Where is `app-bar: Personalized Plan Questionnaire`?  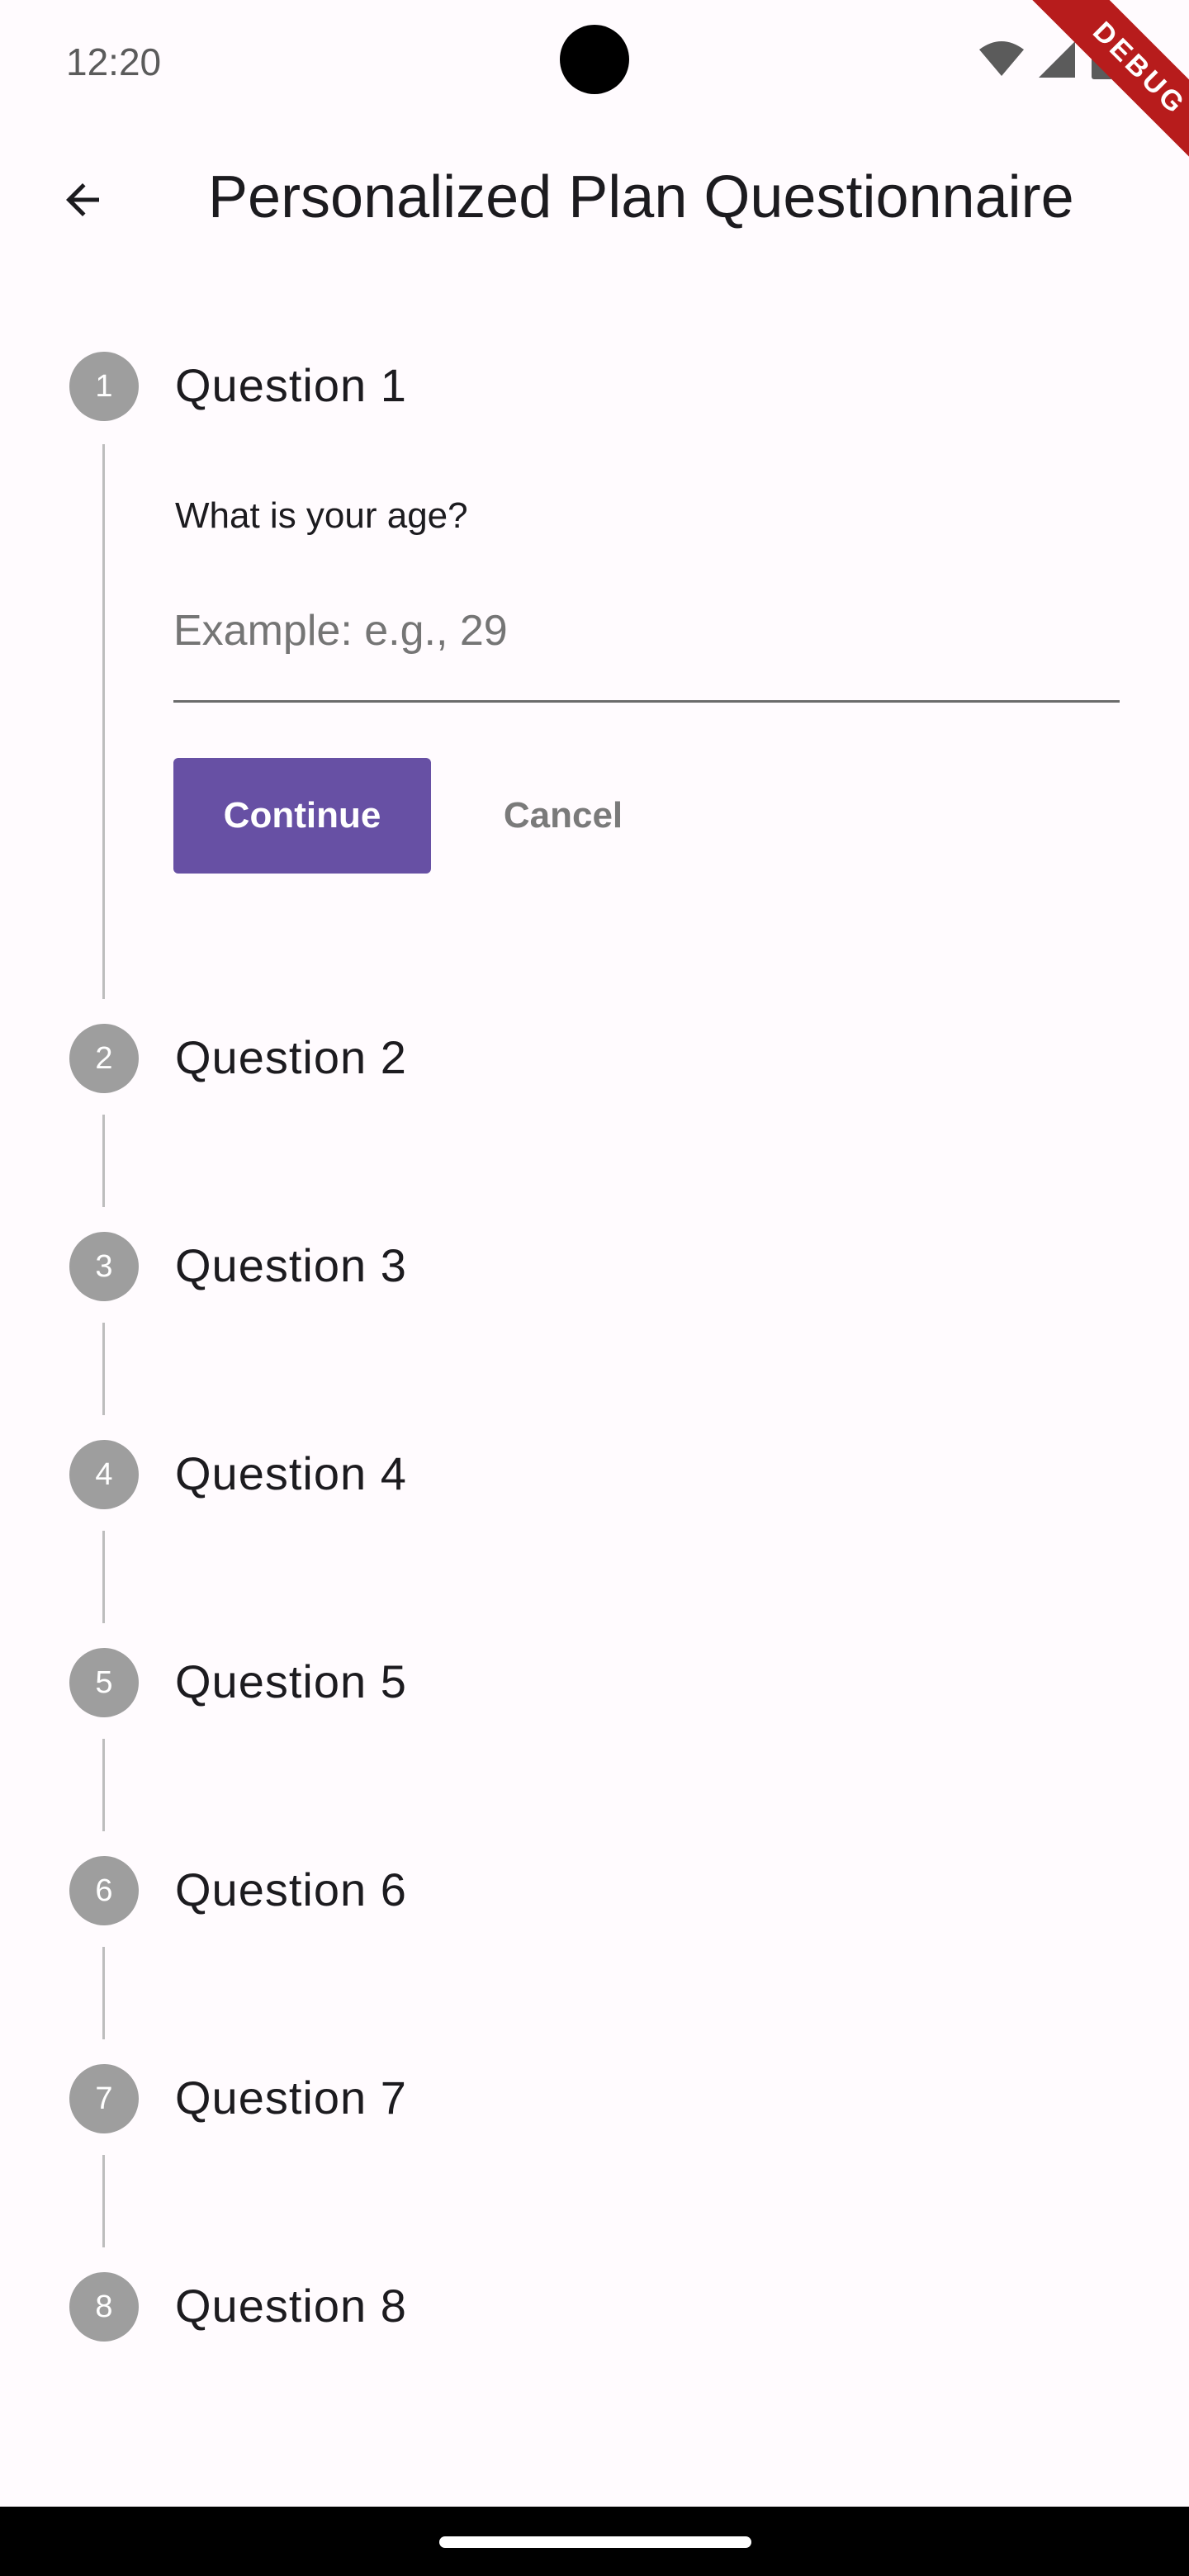
app-bar: Personalized Plan Questionnaire is located at coordinates (594, 201).